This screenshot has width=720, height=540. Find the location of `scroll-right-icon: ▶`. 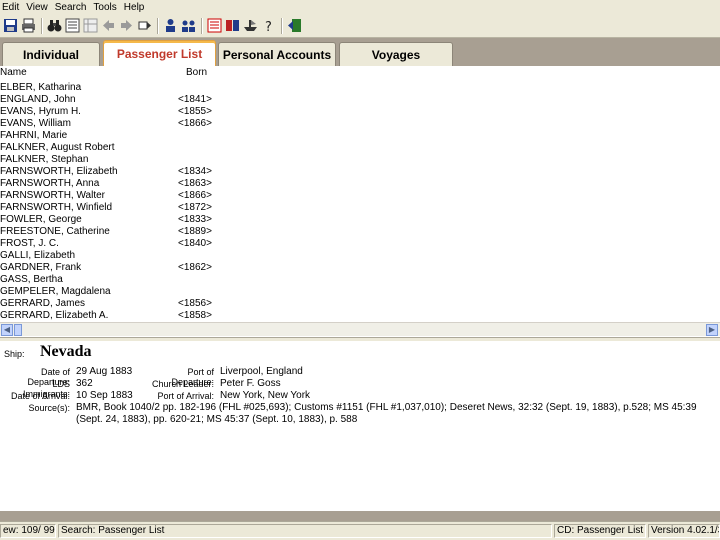

scroll-right-icon: ▶ is located at coordinates (712, 330).